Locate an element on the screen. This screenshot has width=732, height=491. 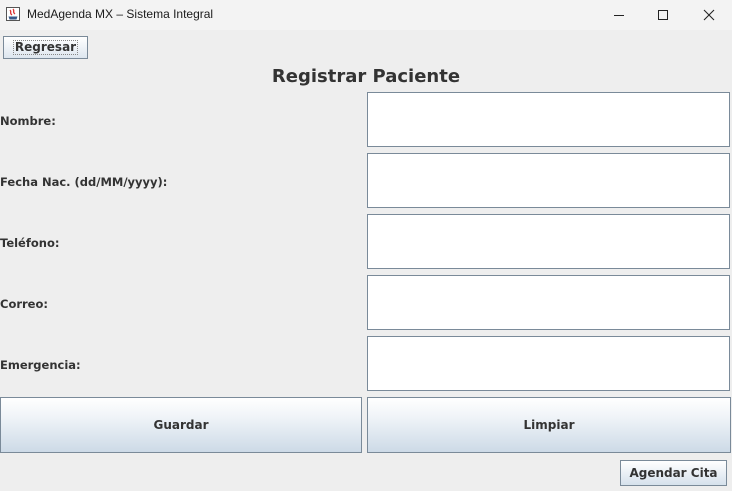
field-label-nombre: Nombre: is located at coordinates (28, 121).